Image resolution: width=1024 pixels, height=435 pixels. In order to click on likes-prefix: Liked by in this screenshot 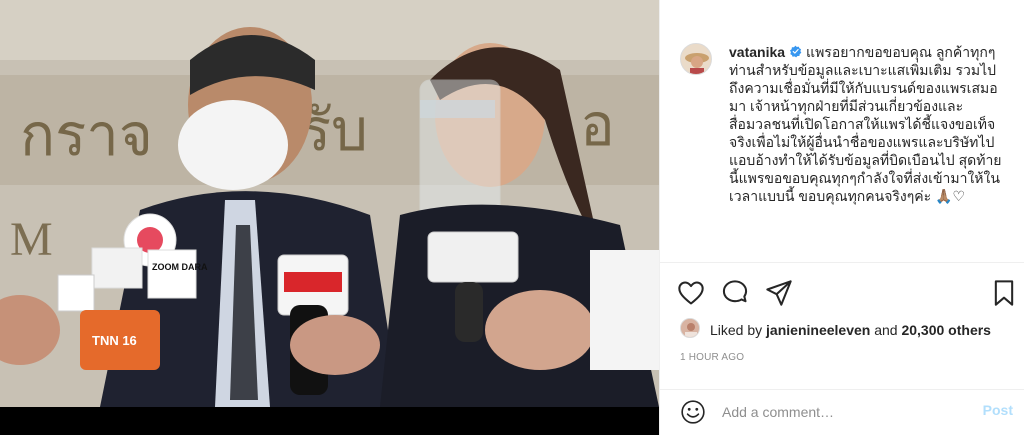, I will do `click(738, 330)`.